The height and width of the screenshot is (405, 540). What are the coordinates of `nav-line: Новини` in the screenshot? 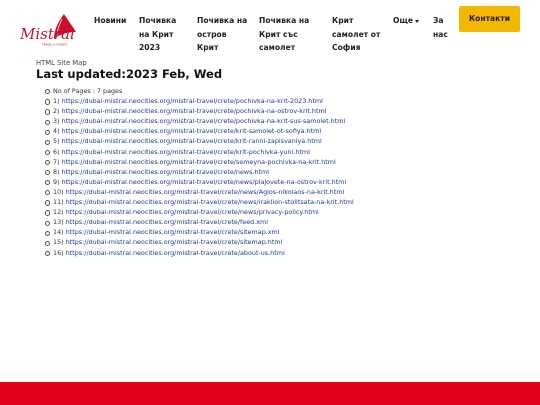 It's located at (110, 20).